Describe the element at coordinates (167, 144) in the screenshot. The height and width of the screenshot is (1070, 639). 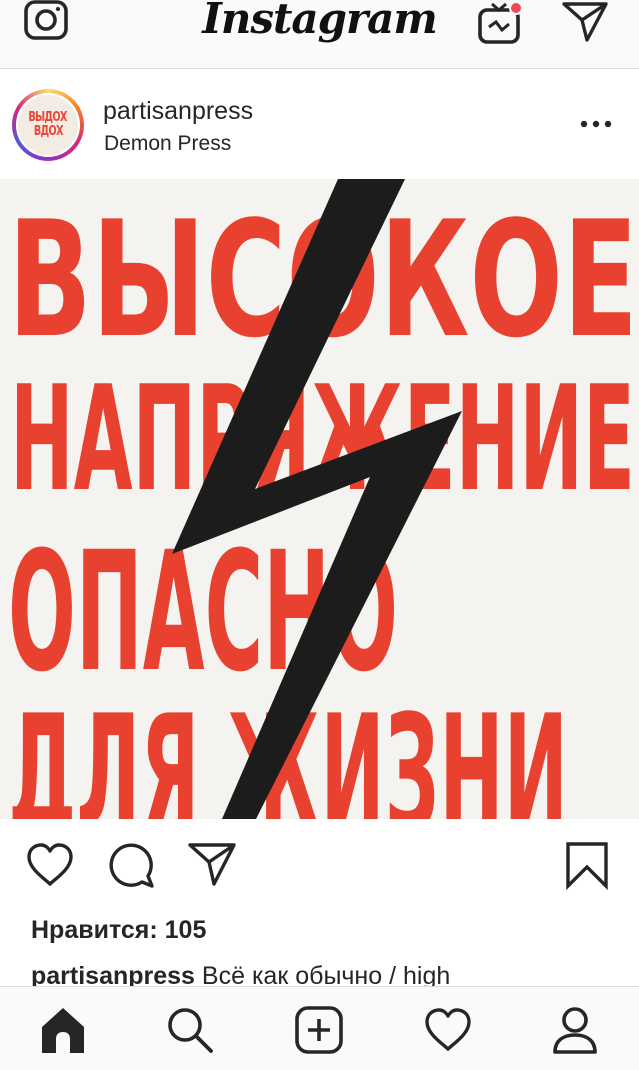
I see `post-location: Demon Press` at that location.